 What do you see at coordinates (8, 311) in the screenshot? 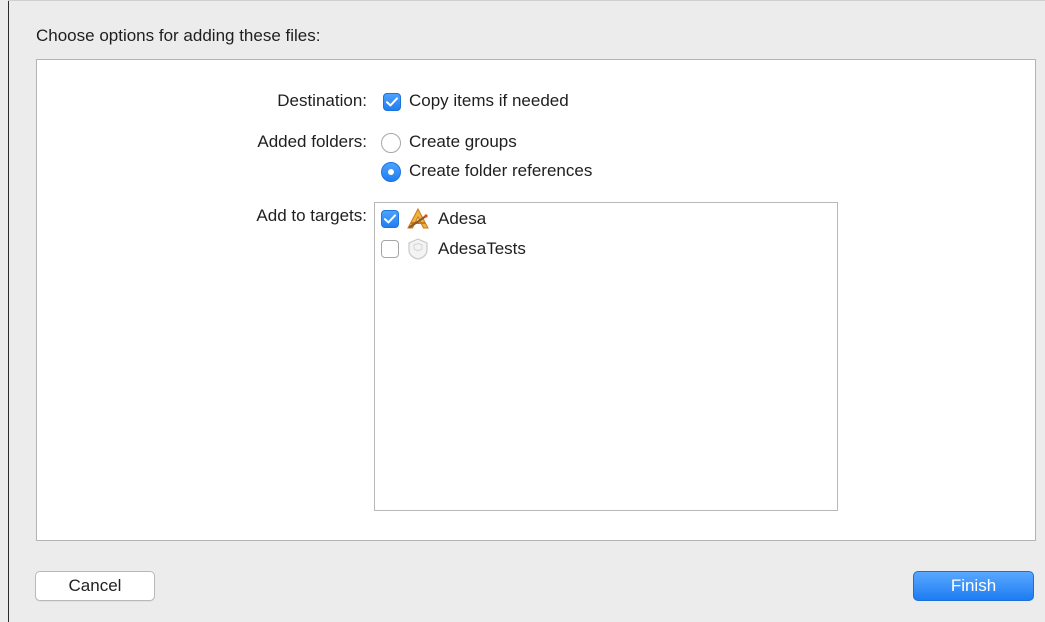
I see `window-left-edge` at bounding box center [8, 311].